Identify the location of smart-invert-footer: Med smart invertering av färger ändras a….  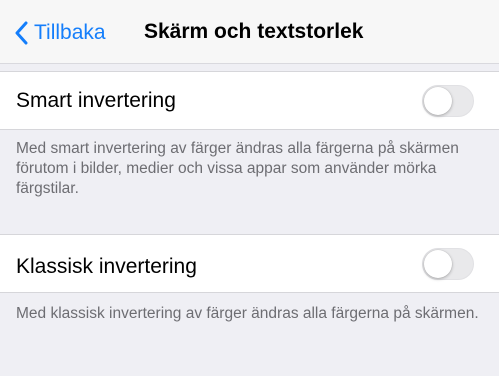
(237, 168).